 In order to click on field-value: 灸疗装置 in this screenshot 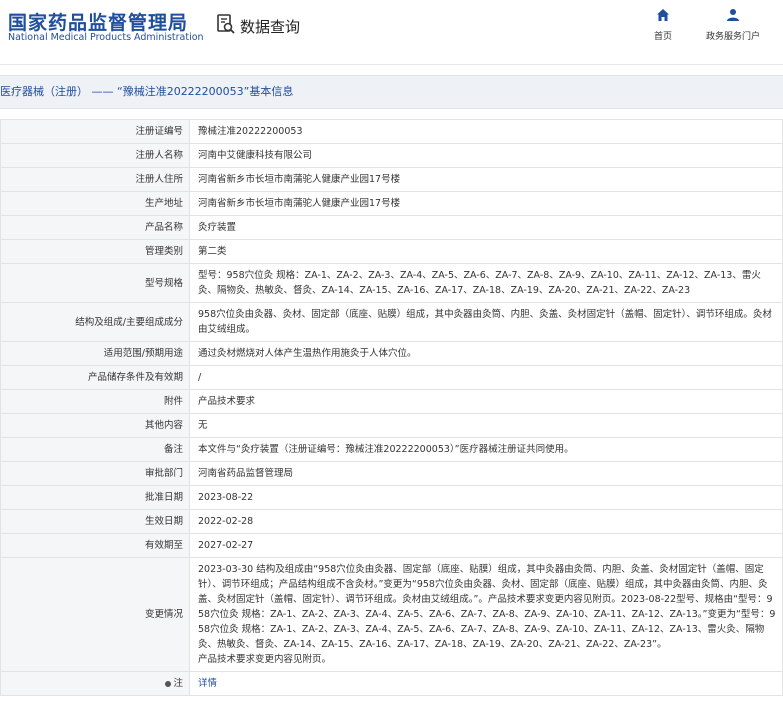, I will do `click(486, 227)`.